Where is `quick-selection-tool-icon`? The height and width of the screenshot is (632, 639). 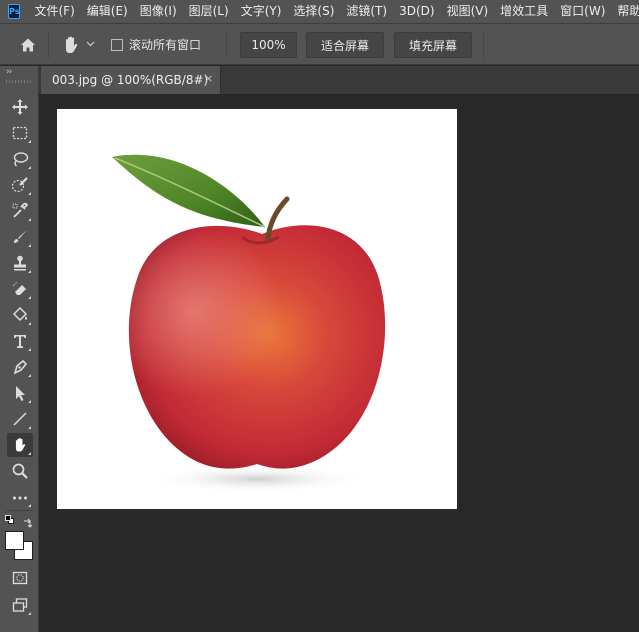
quick-selection-tool-icon is located at coordinates (20, 185).